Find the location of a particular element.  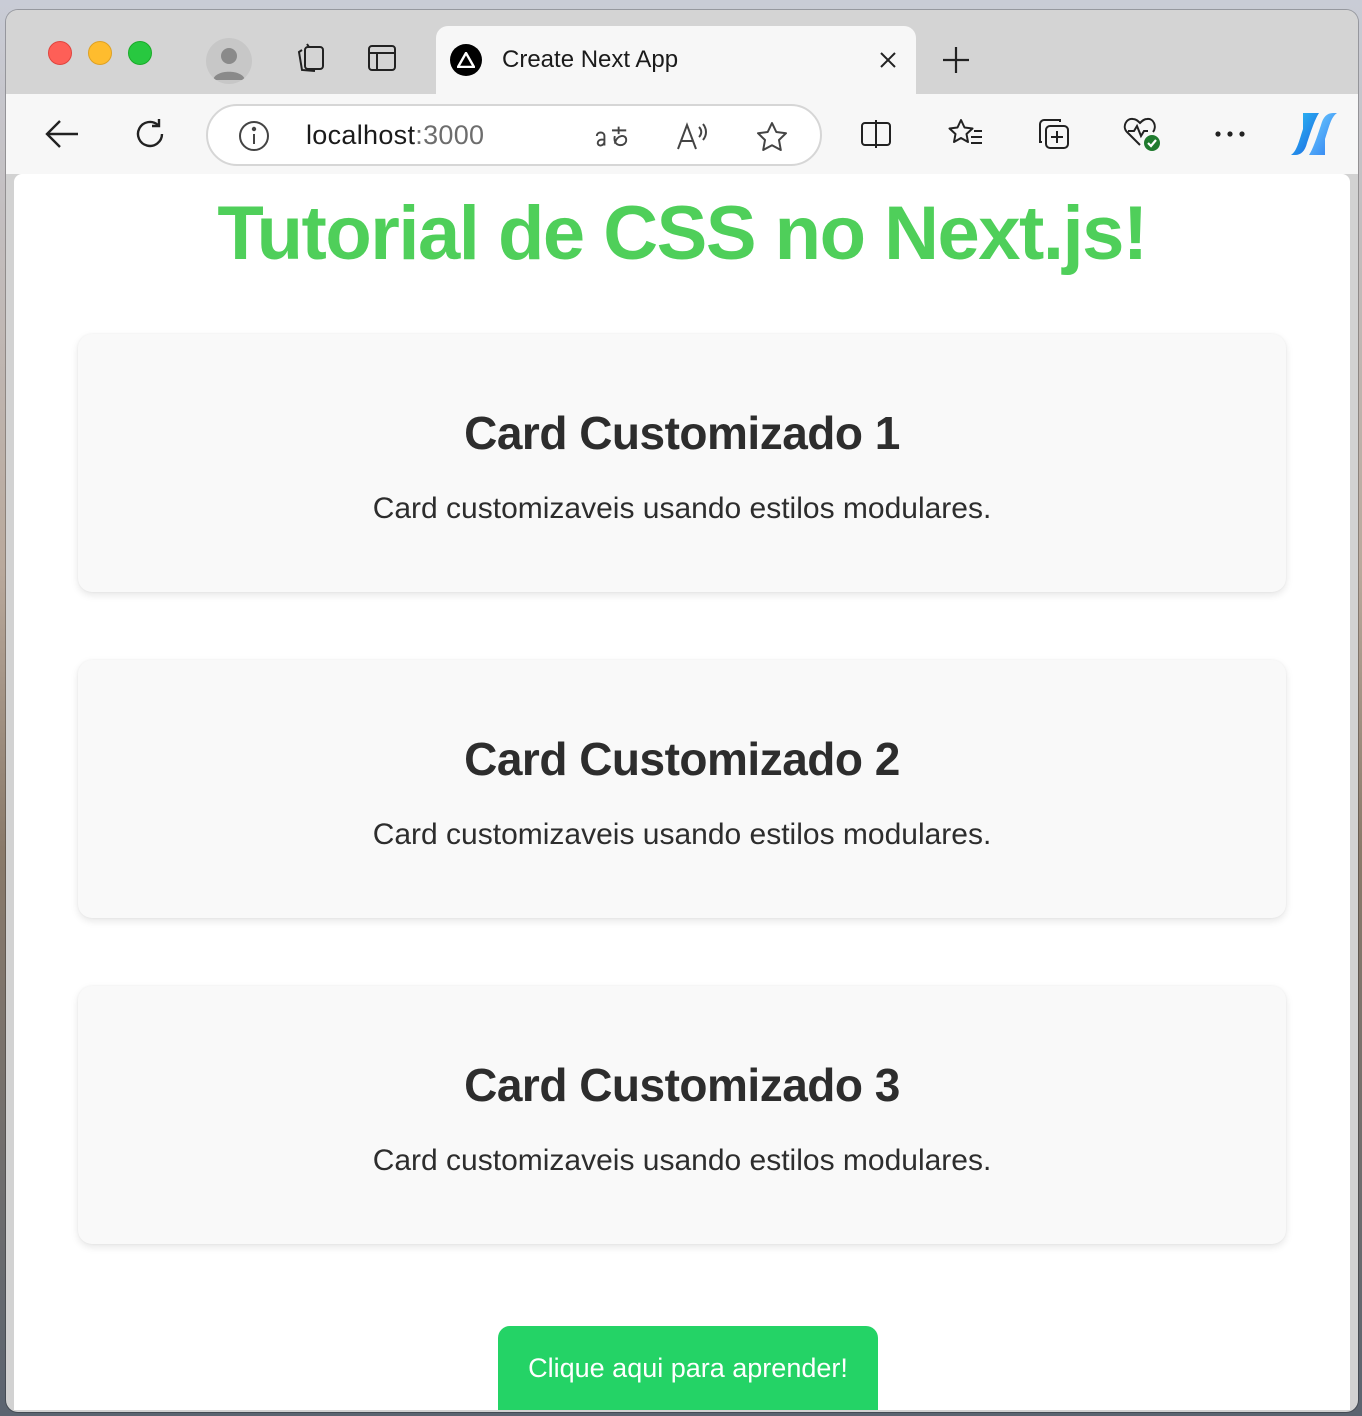

more-icon is located at coordinates (1230, 134).